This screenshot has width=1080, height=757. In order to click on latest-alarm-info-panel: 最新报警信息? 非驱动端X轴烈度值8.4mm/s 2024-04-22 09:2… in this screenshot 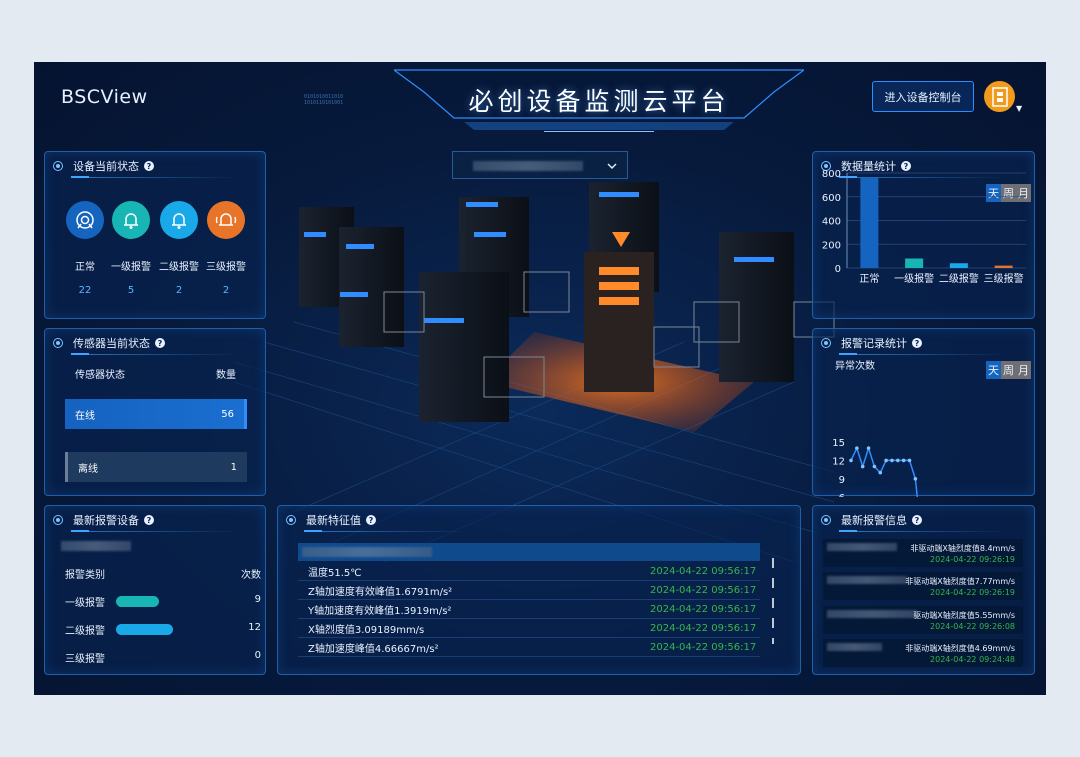, I will do `click(923, 590)`.